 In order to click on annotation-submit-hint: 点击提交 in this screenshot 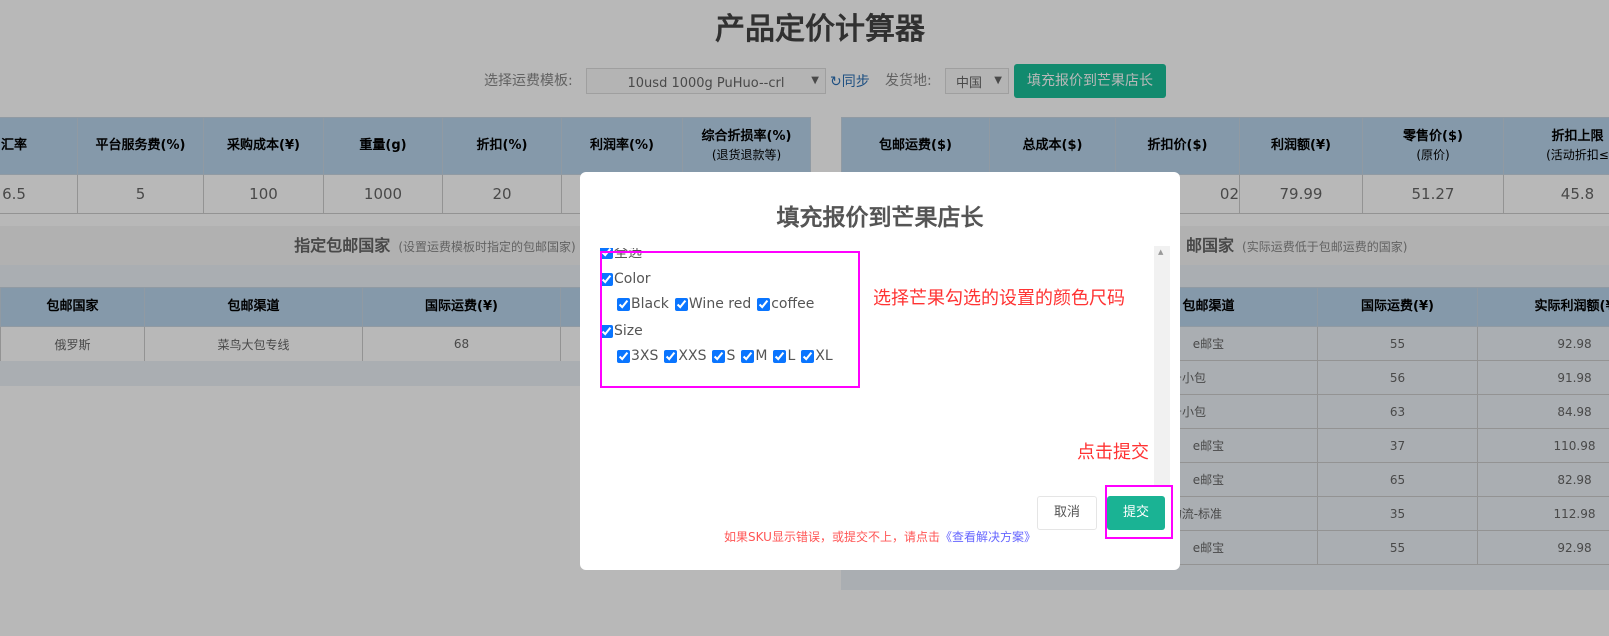, I will do `click(1113, 452)`.